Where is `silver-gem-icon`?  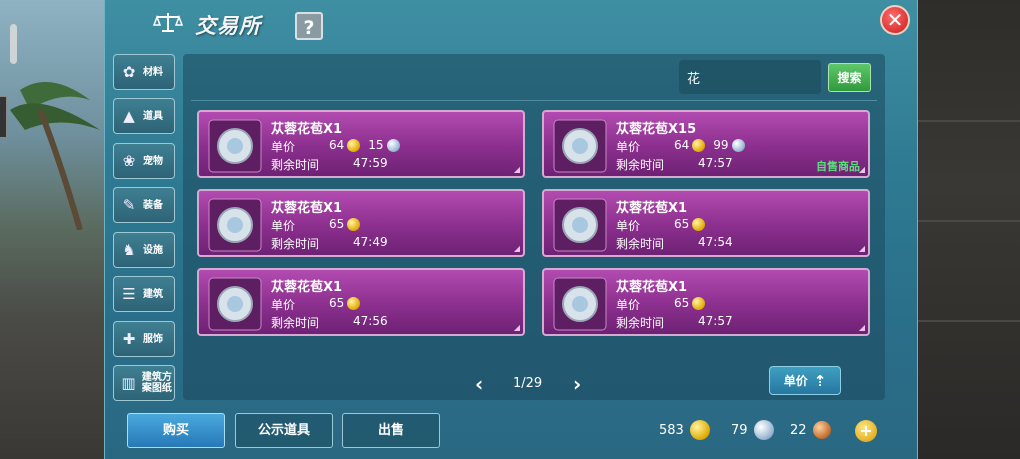
silver-gem-icon is located at coordinates (738, 145).